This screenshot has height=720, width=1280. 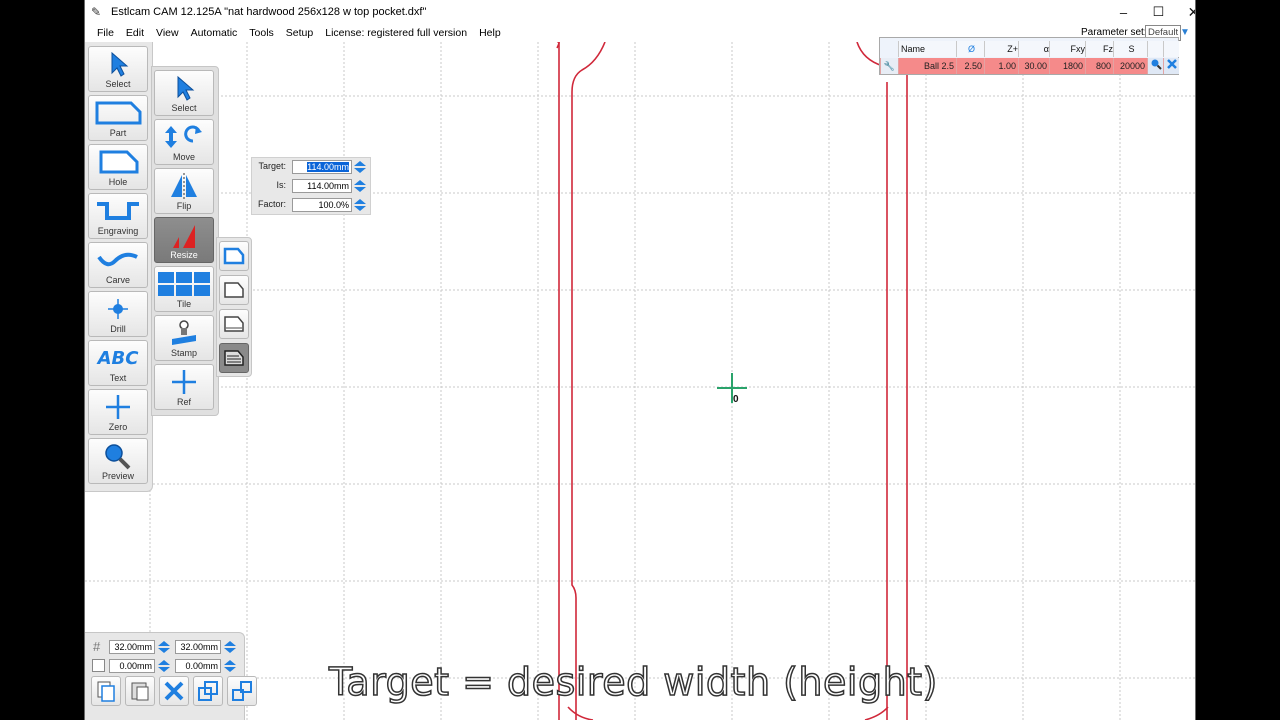 What do you see at coordinates (281, 185) in the screenshot?
I see `is-label: Is:` at bounding box center [281, 185].